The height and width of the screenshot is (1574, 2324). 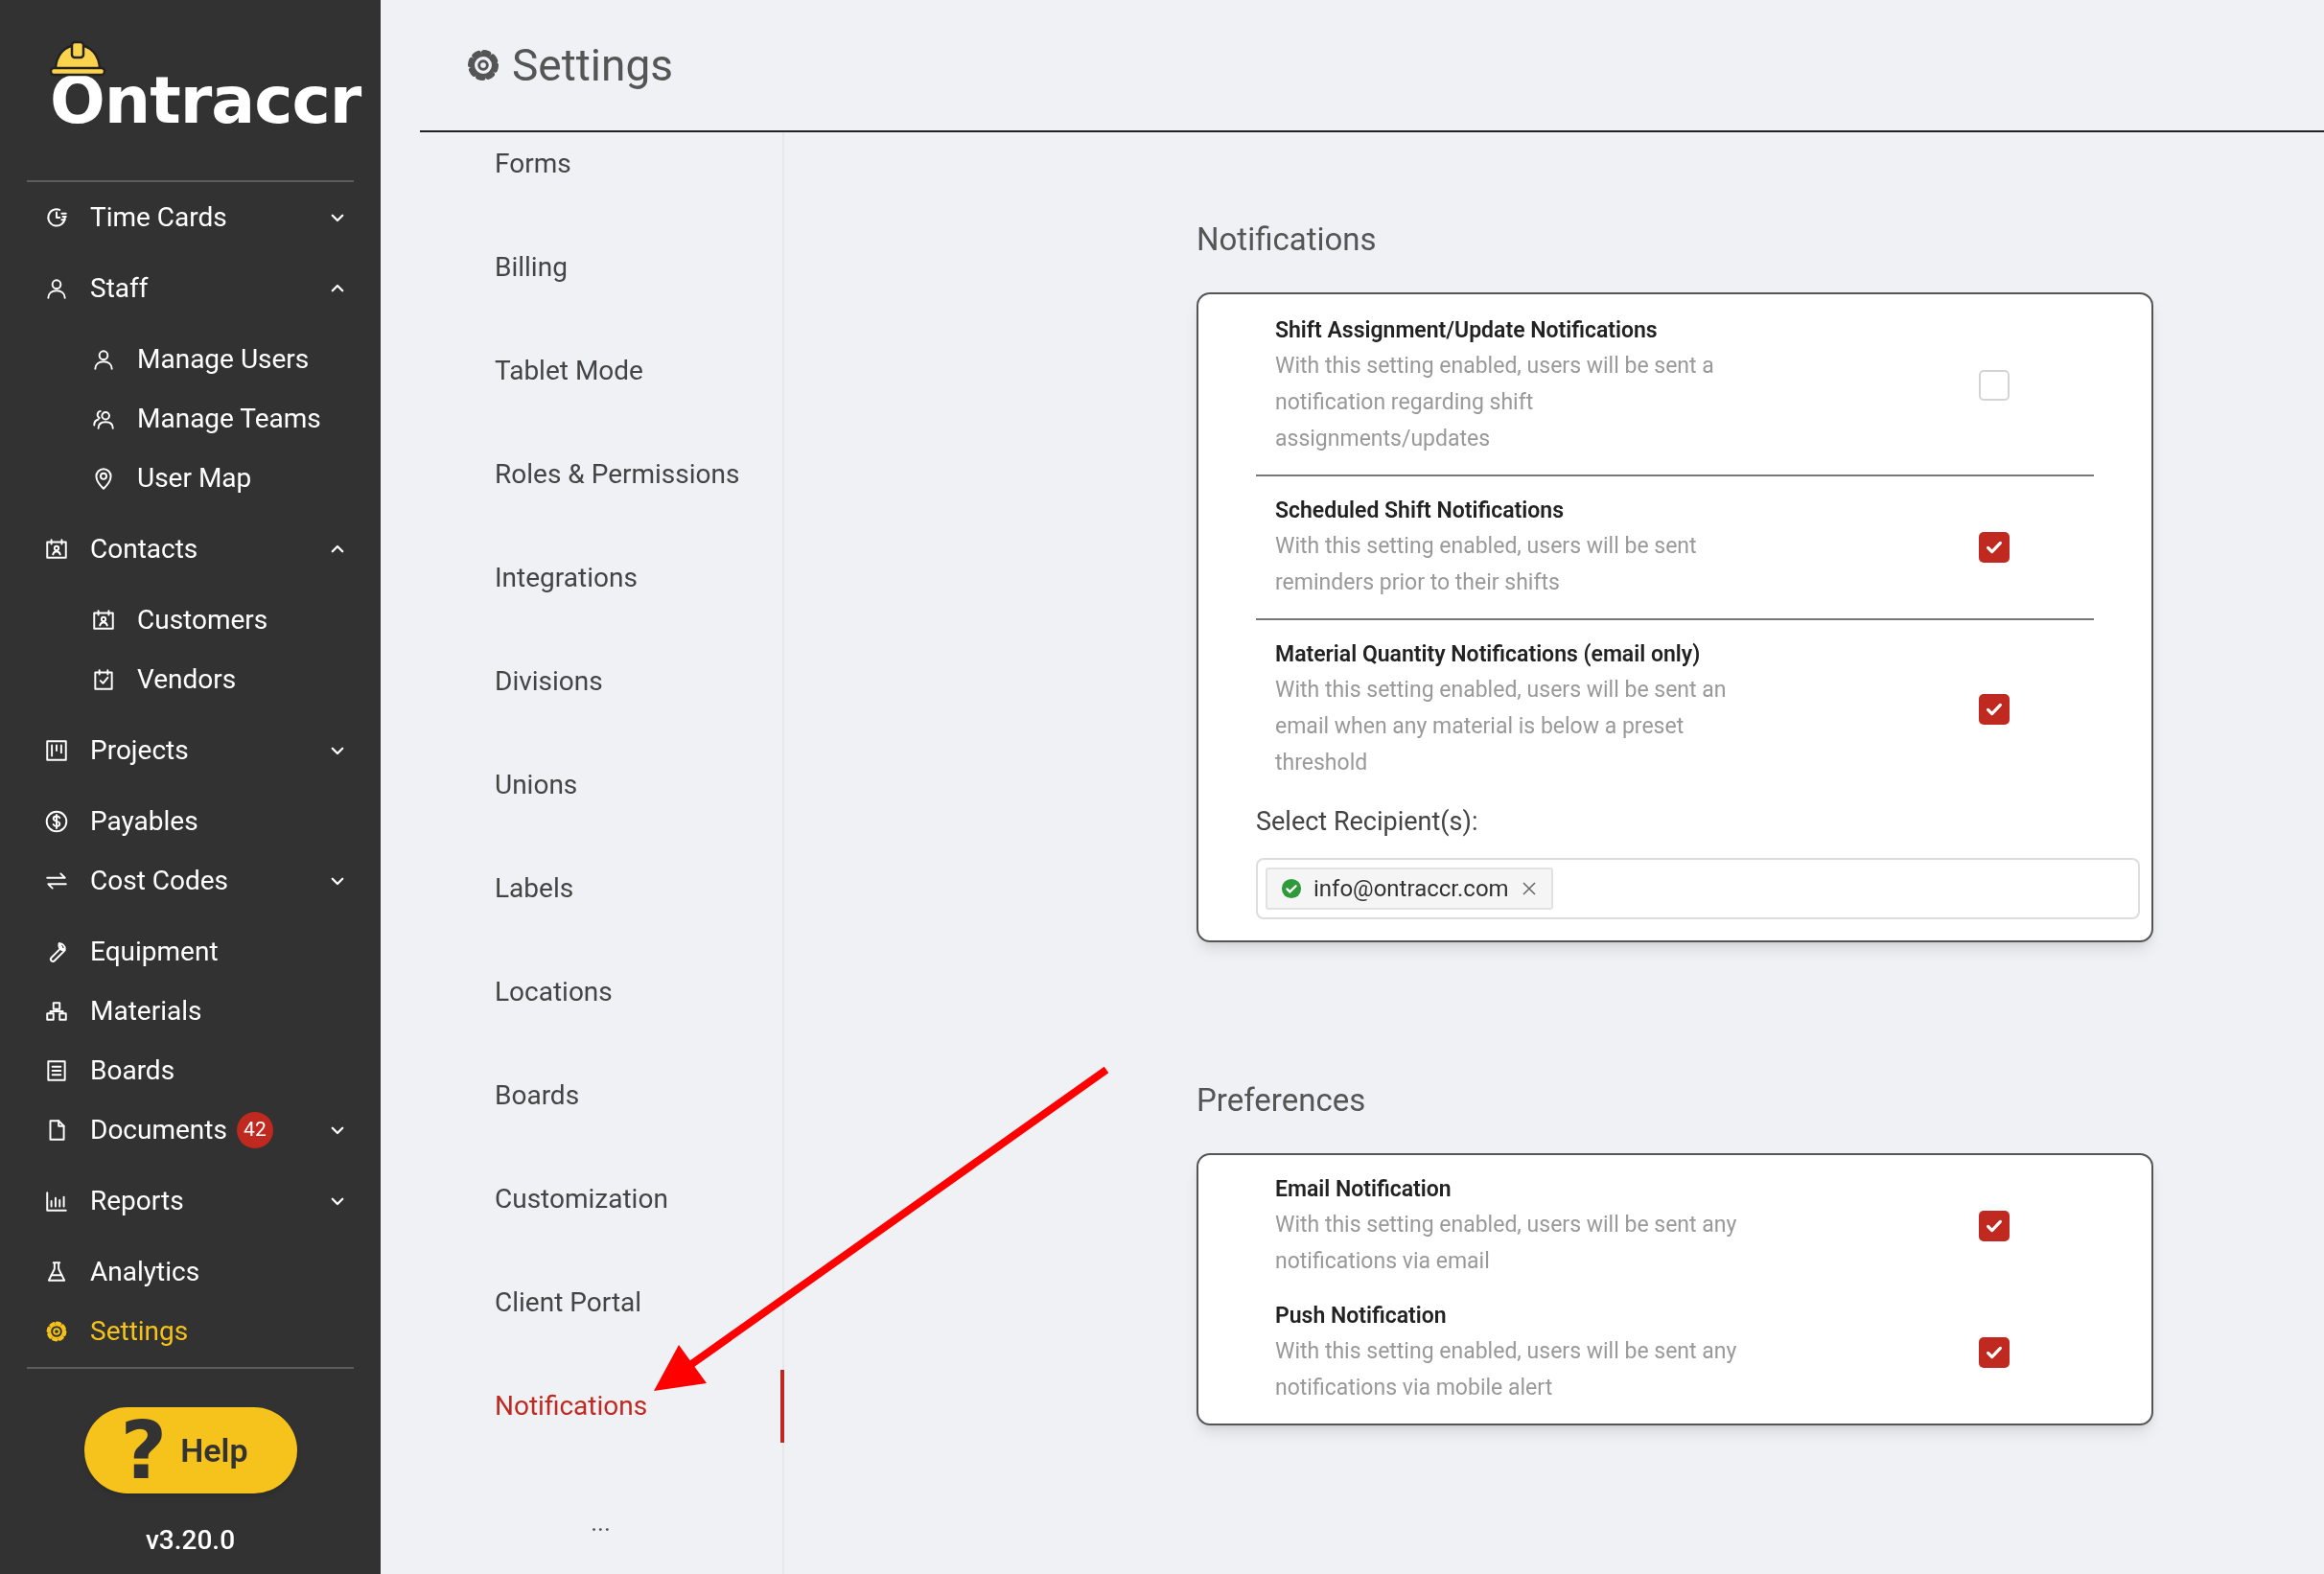 What do you see at coordinates (190, 1130) in the screenshot?
I see `sidebar-item: Documents 42` at bounding box center [190, 1130].